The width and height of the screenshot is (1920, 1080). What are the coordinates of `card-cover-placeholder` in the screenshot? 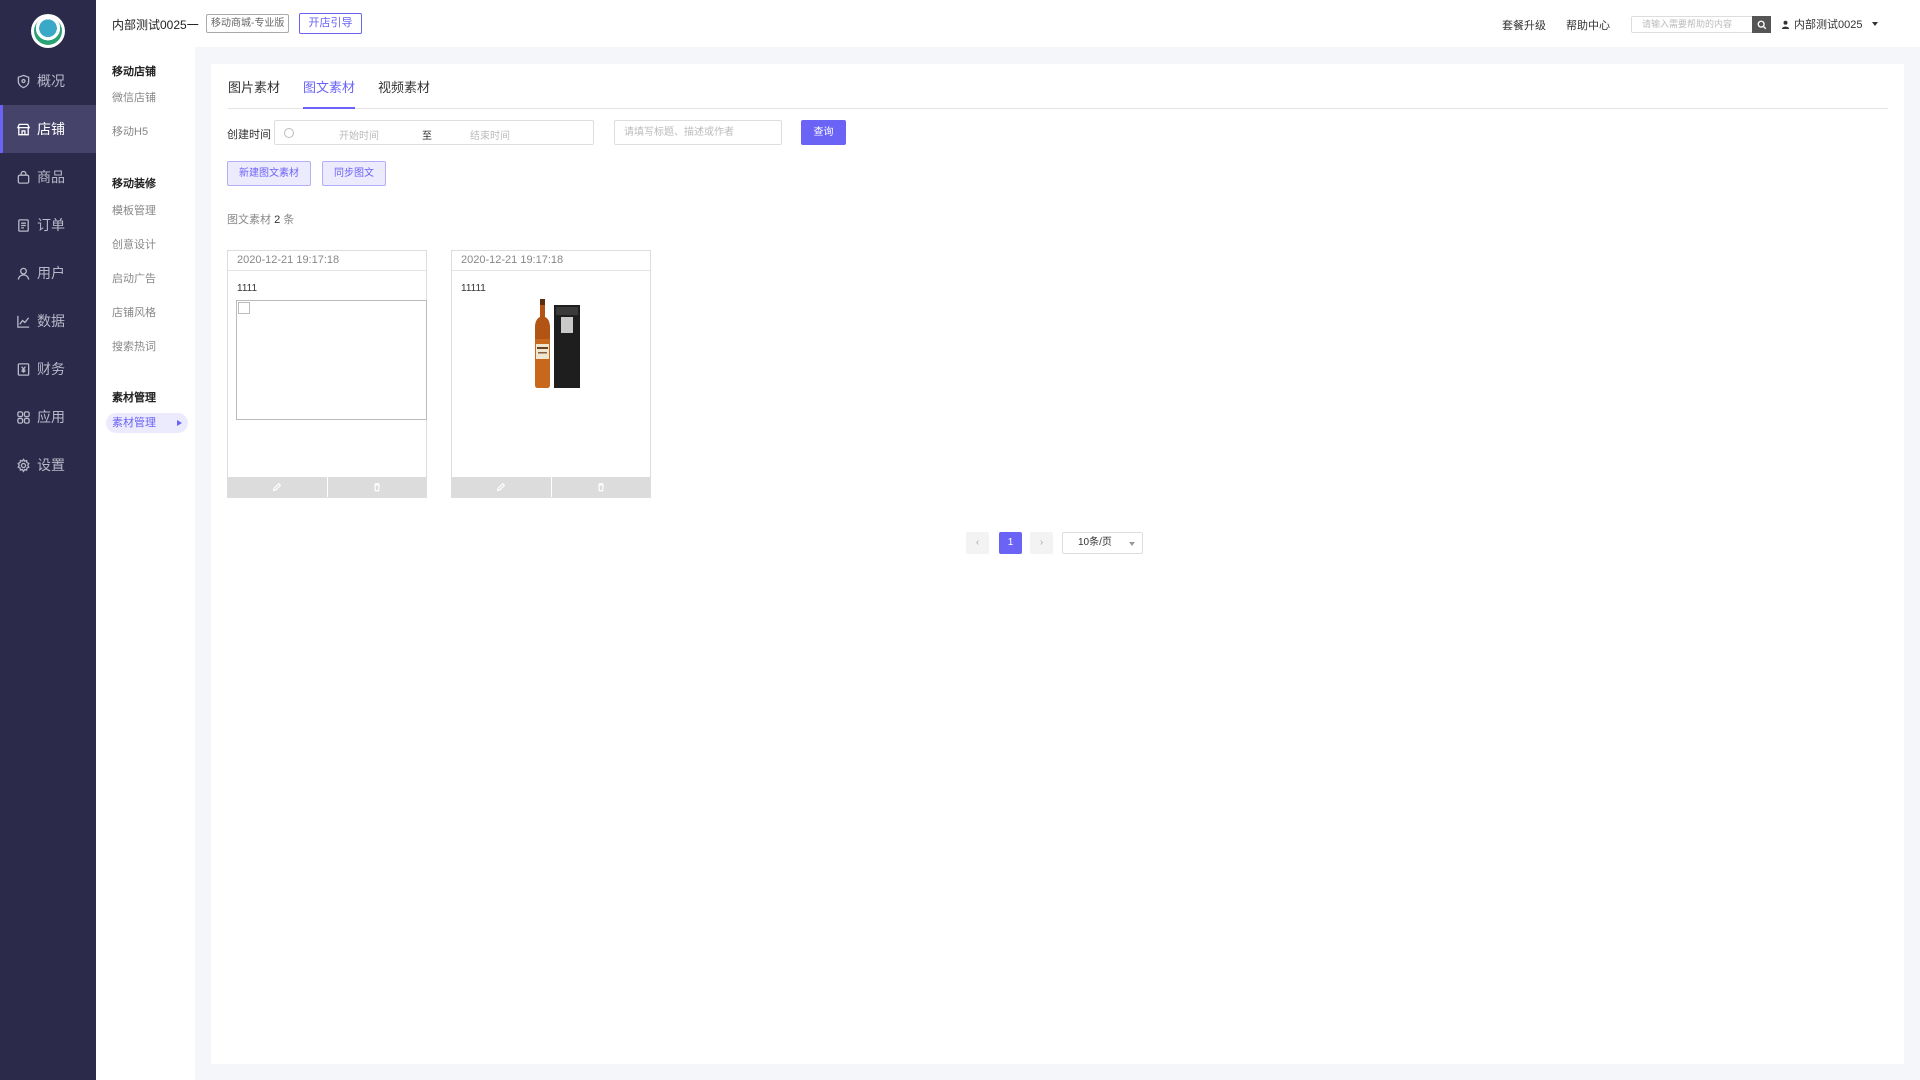 It's located at (331, 360).